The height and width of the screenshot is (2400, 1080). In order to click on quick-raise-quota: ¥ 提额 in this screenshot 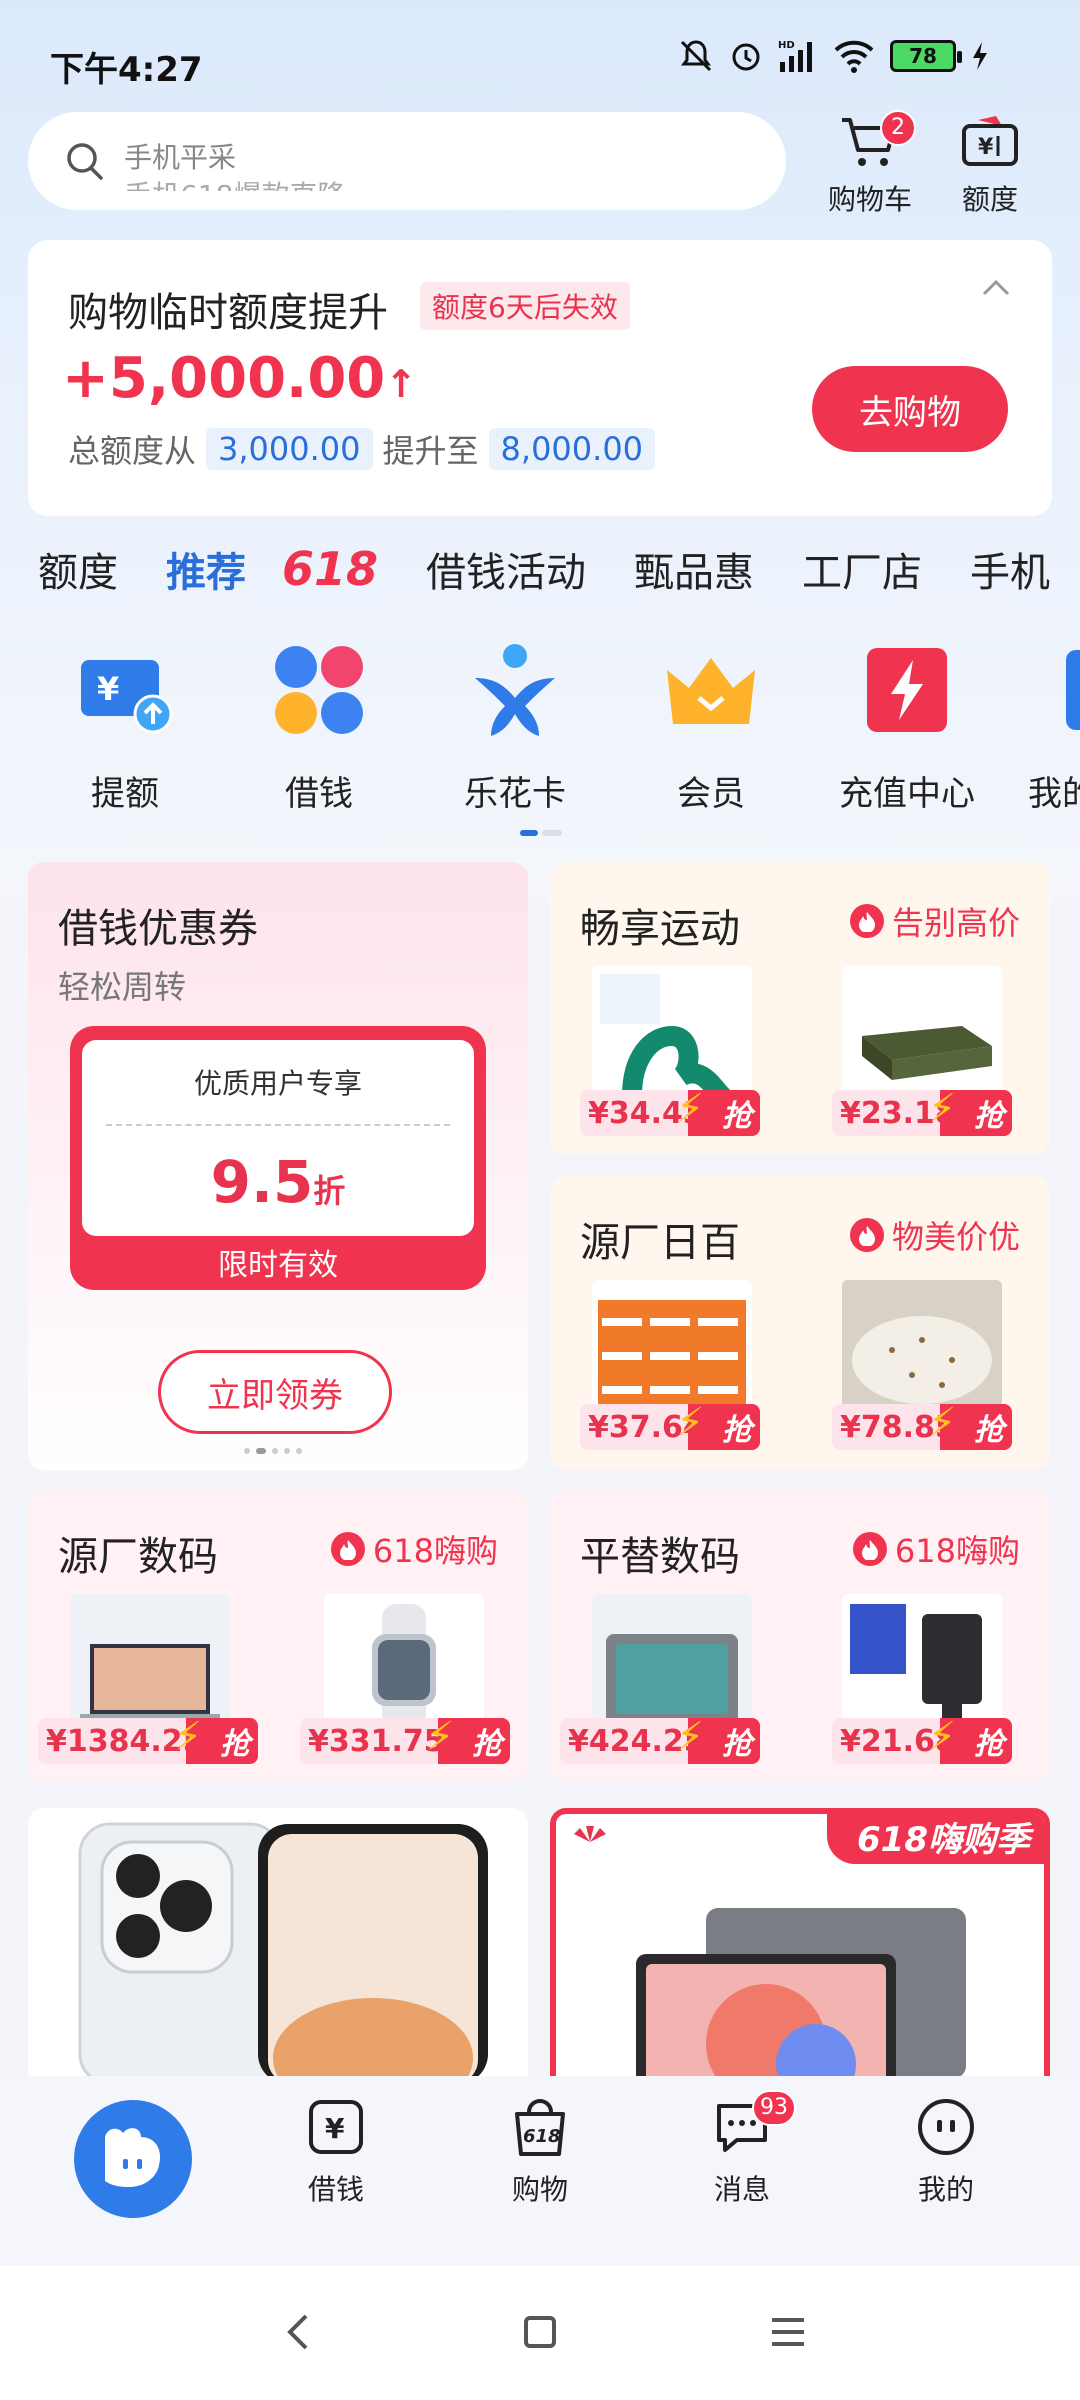, I will do `click(125, 727)`.